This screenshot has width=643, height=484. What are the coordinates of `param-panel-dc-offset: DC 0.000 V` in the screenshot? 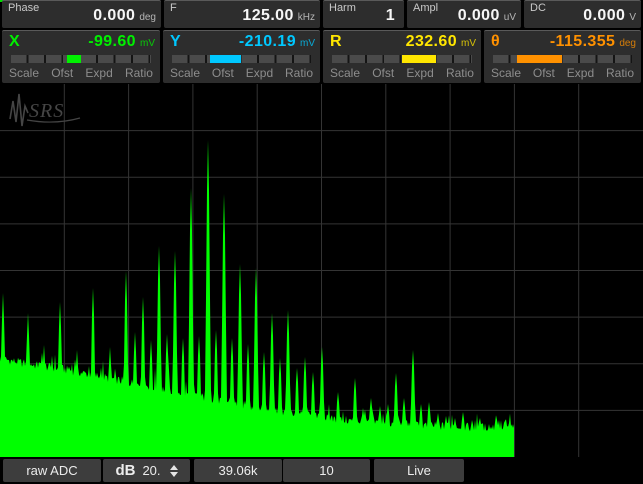 It's located at (582, 14).